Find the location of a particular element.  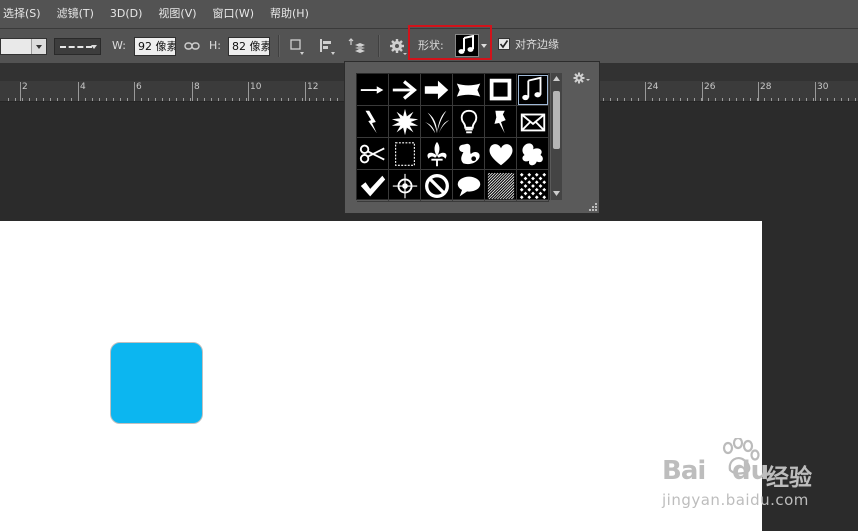

fill-dropdown is located at coordinates (23, 46).